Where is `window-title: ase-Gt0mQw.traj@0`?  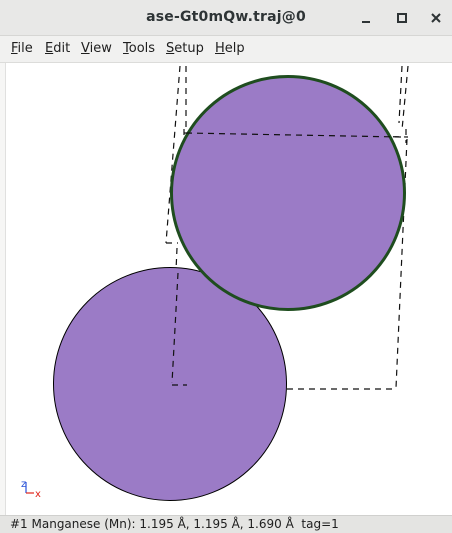
window-title: ase-Gt0mQw.traj@0 is located at coordinates (226, 17).